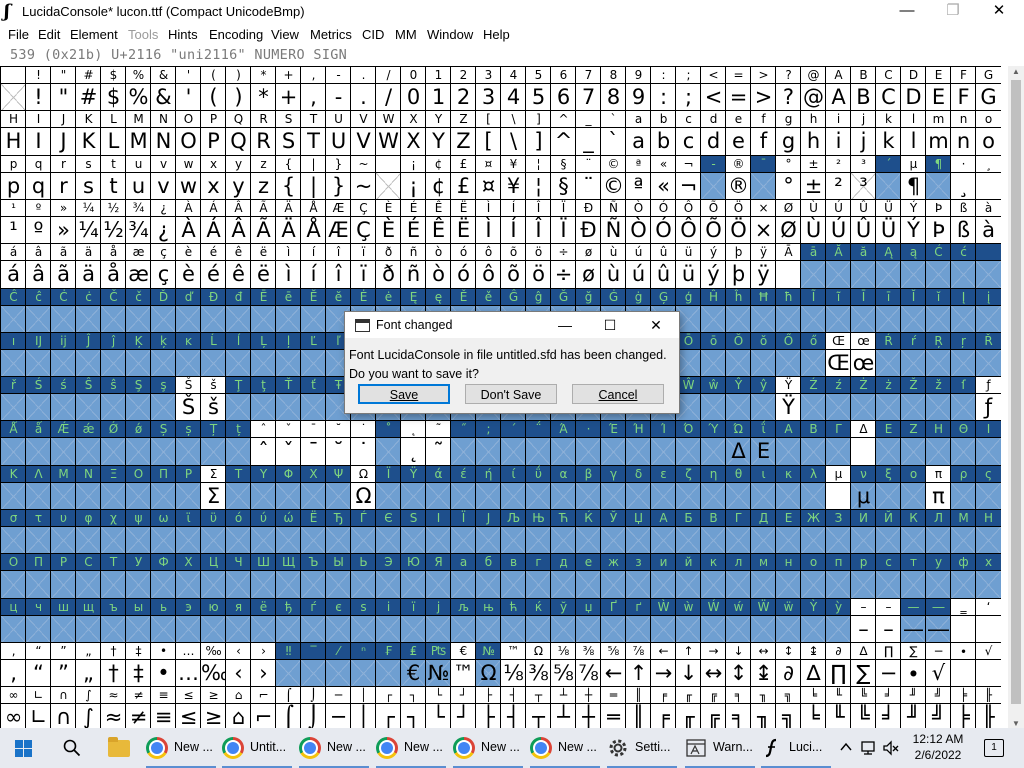 This screenshot has width=1024, height=768. Describe the element at coordinates (188, 532) in the screenshot. I see `glyph-cell: ϊ` at that location.